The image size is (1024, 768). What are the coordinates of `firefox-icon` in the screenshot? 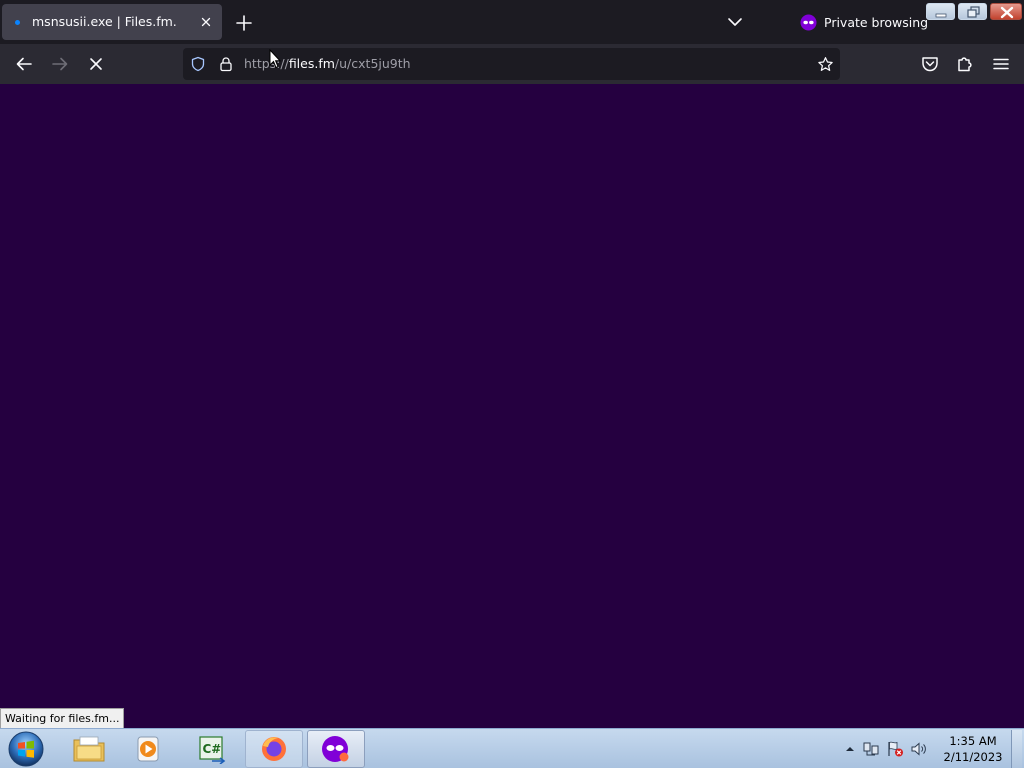 It's located at (274, 749).